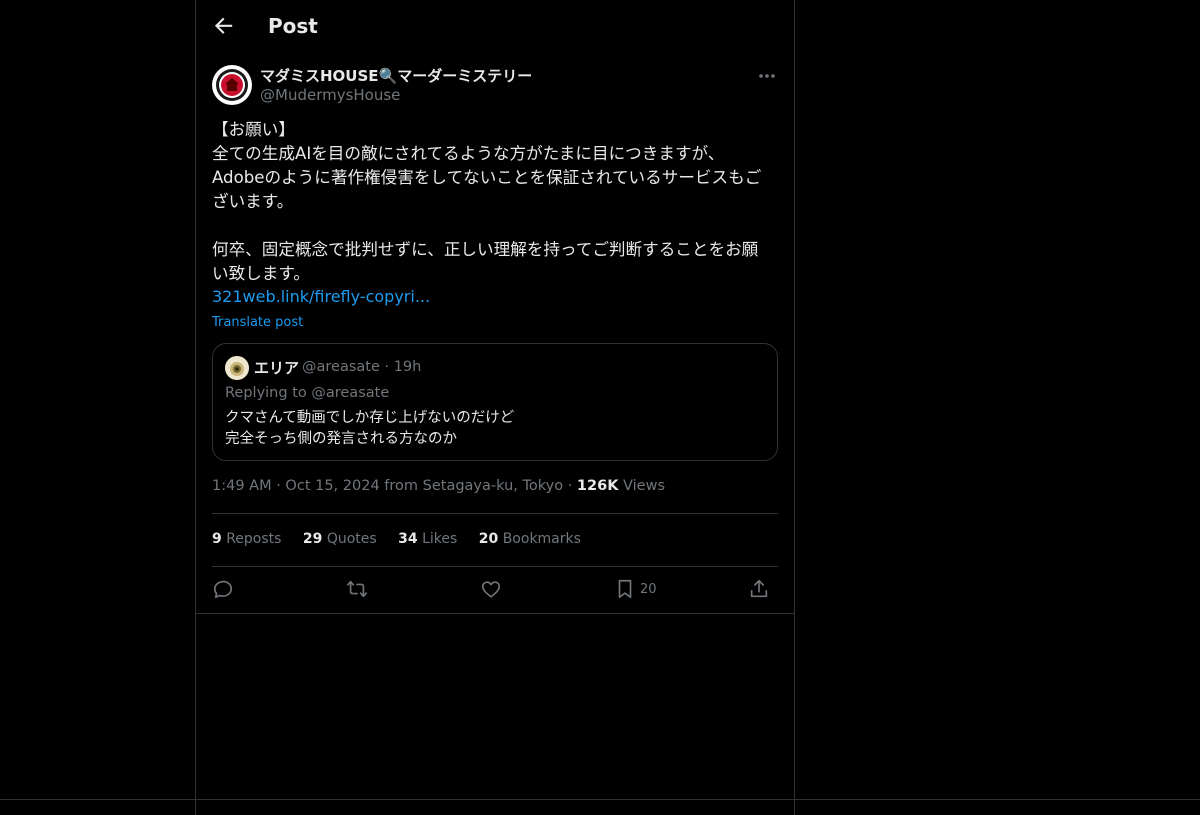 The image size is (1200, 815). I want to click on reply-icon, so click(223, 589).